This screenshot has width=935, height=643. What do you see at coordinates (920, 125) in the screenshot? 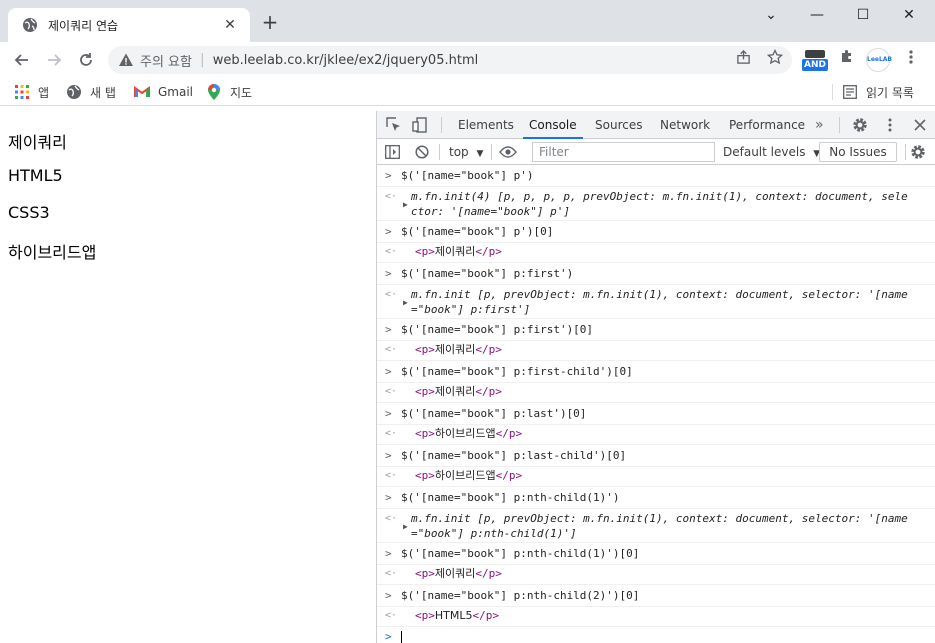
I see `close-devtools-icon` at bounding box center [920, 125].